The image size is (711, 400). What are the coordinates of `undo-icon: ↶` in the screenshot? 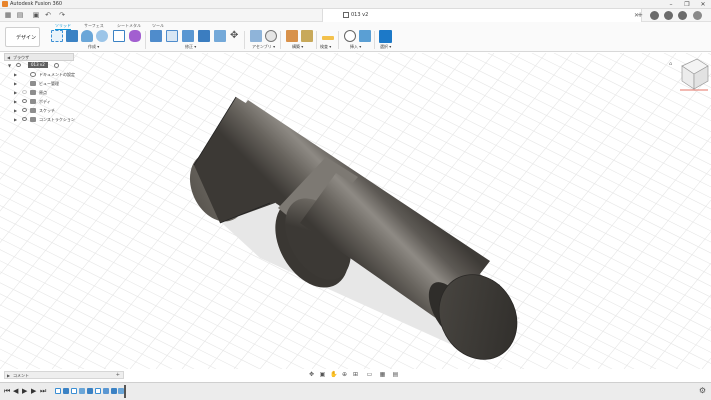 It's located at (48, 15).